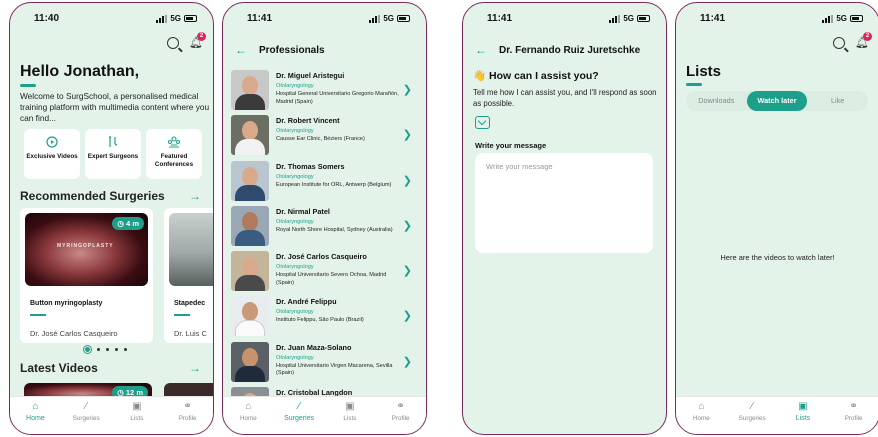 The image size is (878, 437). What do you see at coordinates (511, 145) in the screenshot?
I see `message-label: Write your message` at bounding box center [511, 145].